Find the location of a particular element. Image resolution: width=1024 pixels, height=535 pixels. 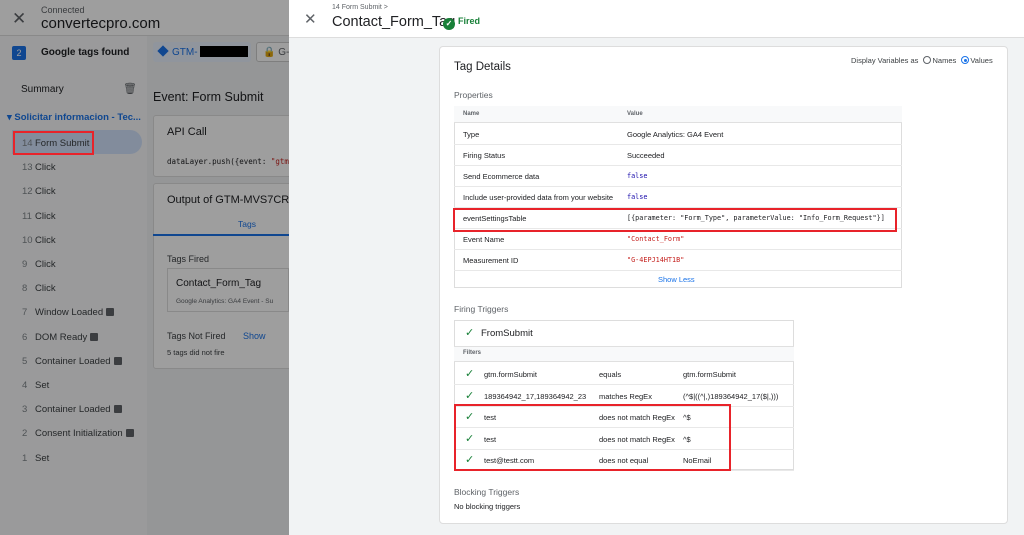

firing-triggers-label: Firing Triggers is located at coordinates (481, 309).